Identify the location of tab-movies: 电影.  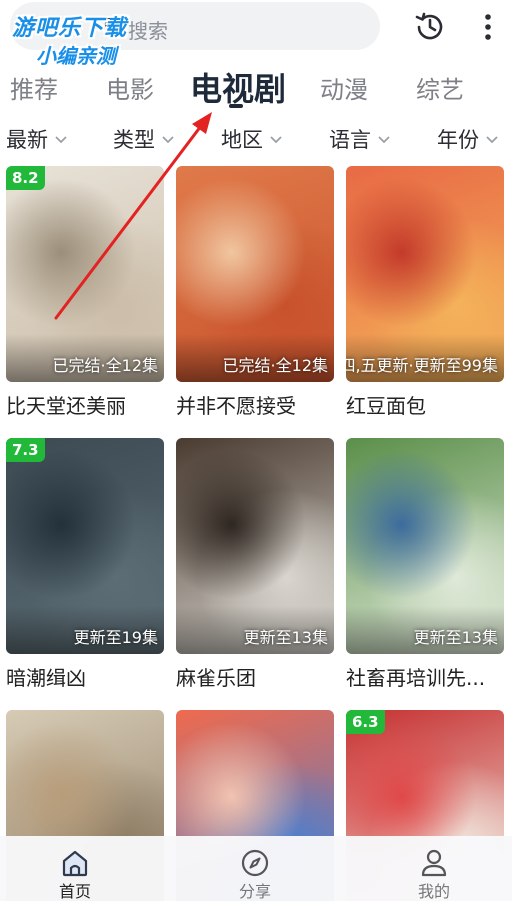
(130, 87).